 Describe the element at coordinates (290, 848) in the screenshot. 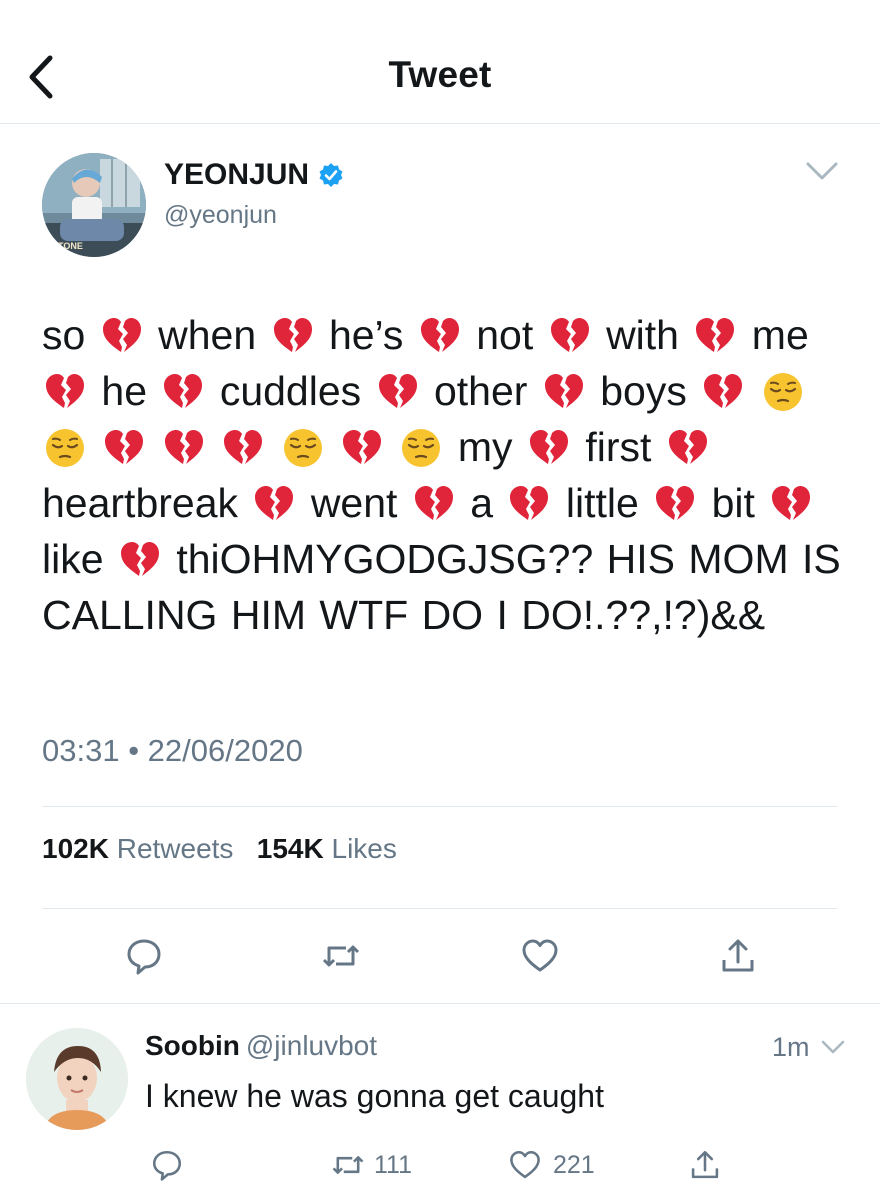

I see `likes-count: 154K` at that location.